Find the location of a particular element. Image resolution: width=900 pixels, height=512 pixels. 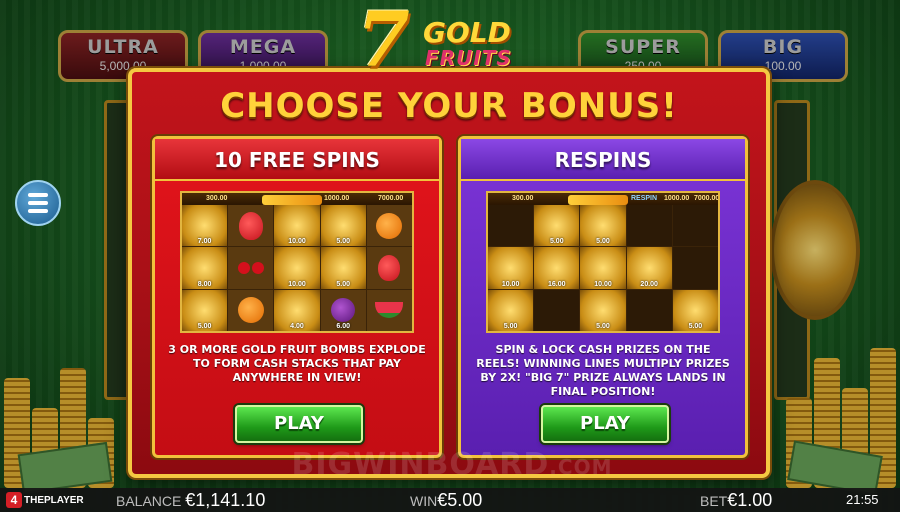

cell-prize: 8.00 is located at coordinates (204, 284).